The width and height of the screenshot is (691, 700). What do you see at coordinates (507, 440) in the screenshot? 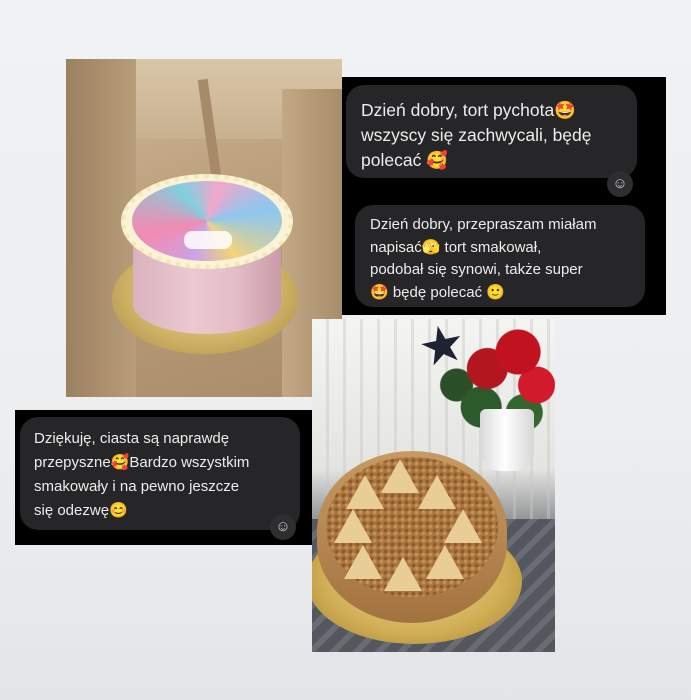
I see `flower-pot` at bounding box center [507, 440].